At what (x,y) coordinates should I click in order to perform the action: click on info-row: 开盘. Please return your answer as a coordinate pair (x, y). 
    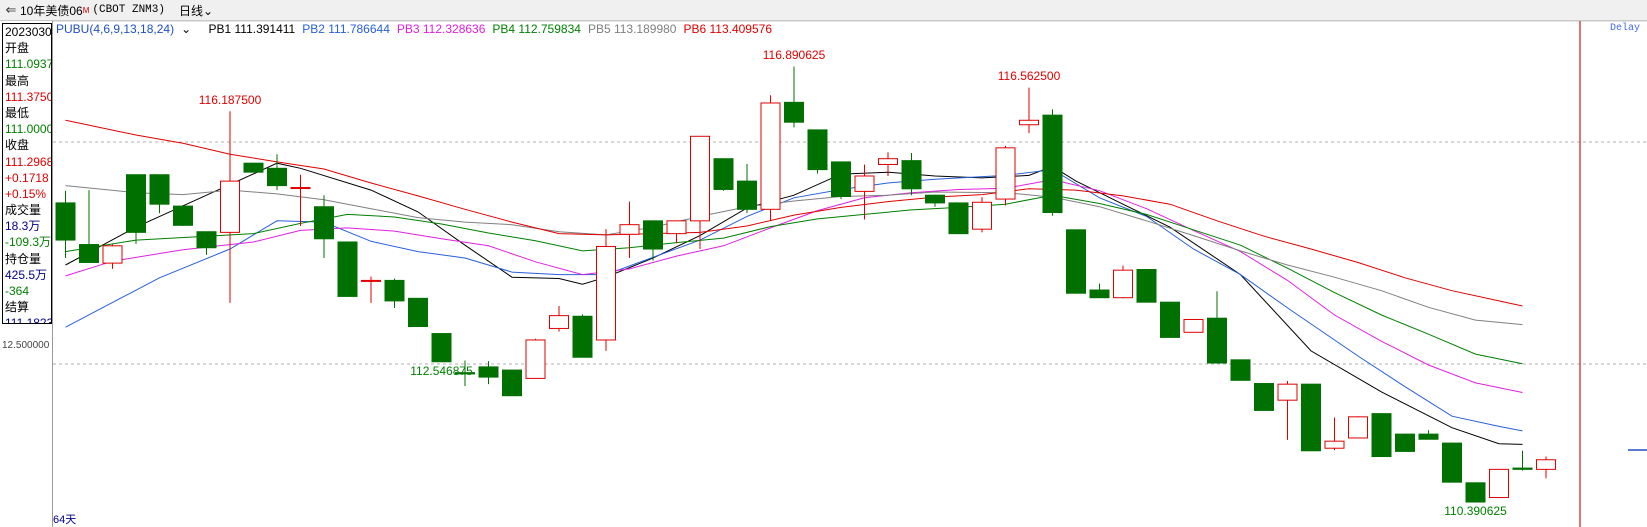
    Looking at the image, I should click on (17, 48).